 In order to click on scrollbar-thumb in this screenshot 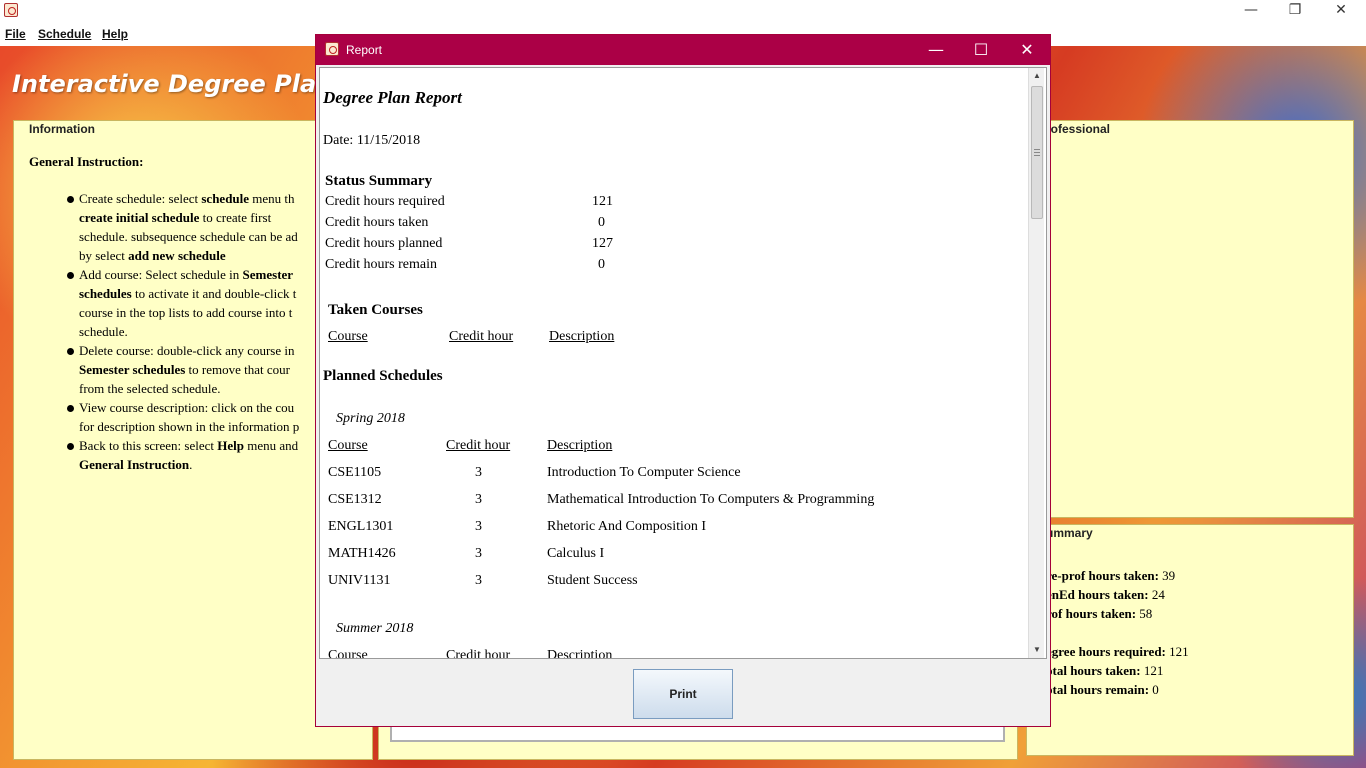, I will do `click(1037, 152)`.